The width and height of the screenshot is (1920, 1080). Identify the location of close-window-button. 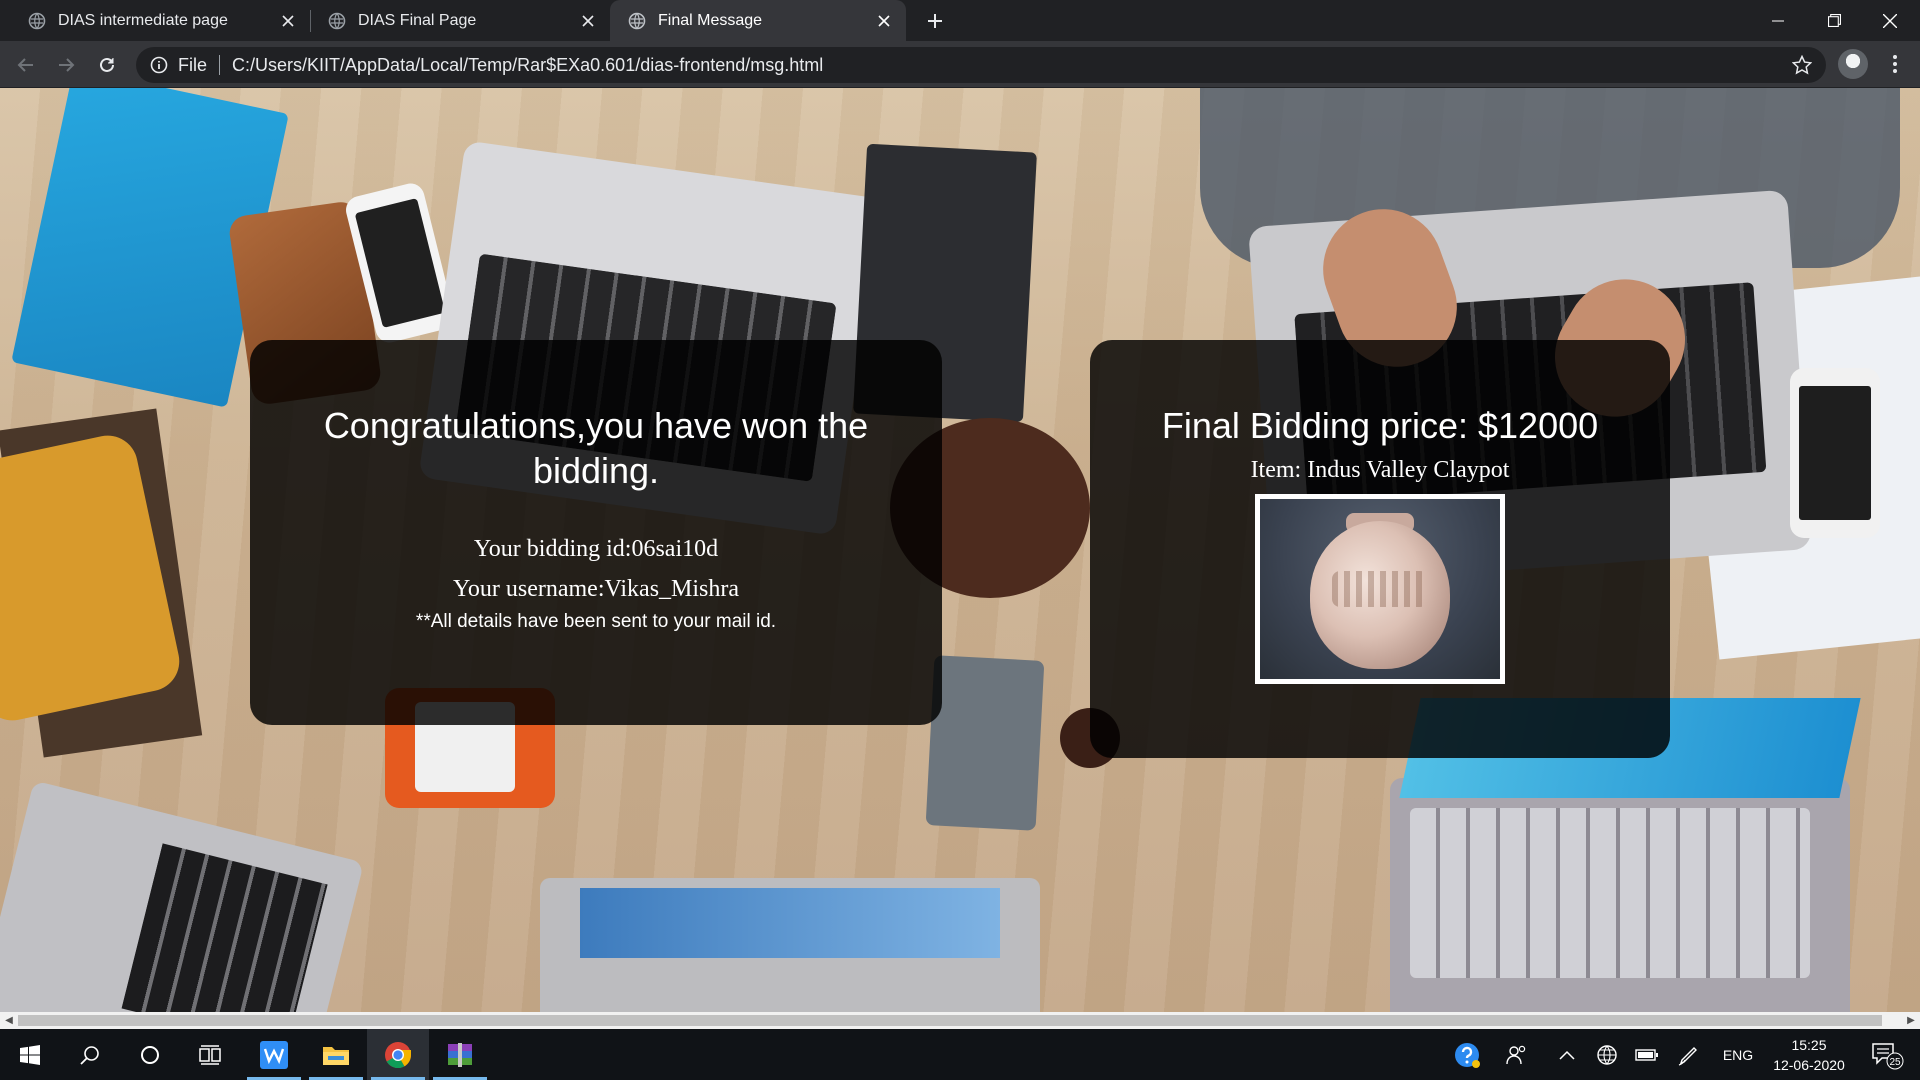
(1890, 20).